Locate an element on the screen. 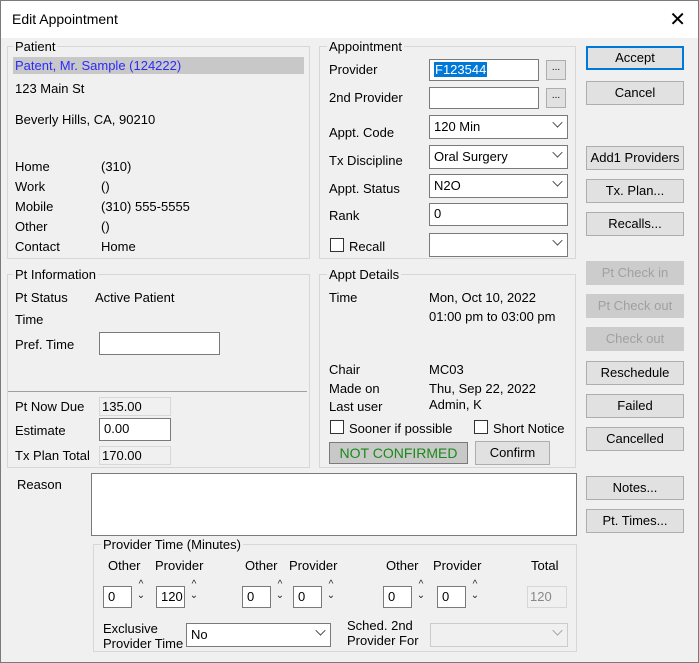 The image size is (699, 663). made-on-value: Thu, Sep 22, 2022 is located at coordinates (482, 388).